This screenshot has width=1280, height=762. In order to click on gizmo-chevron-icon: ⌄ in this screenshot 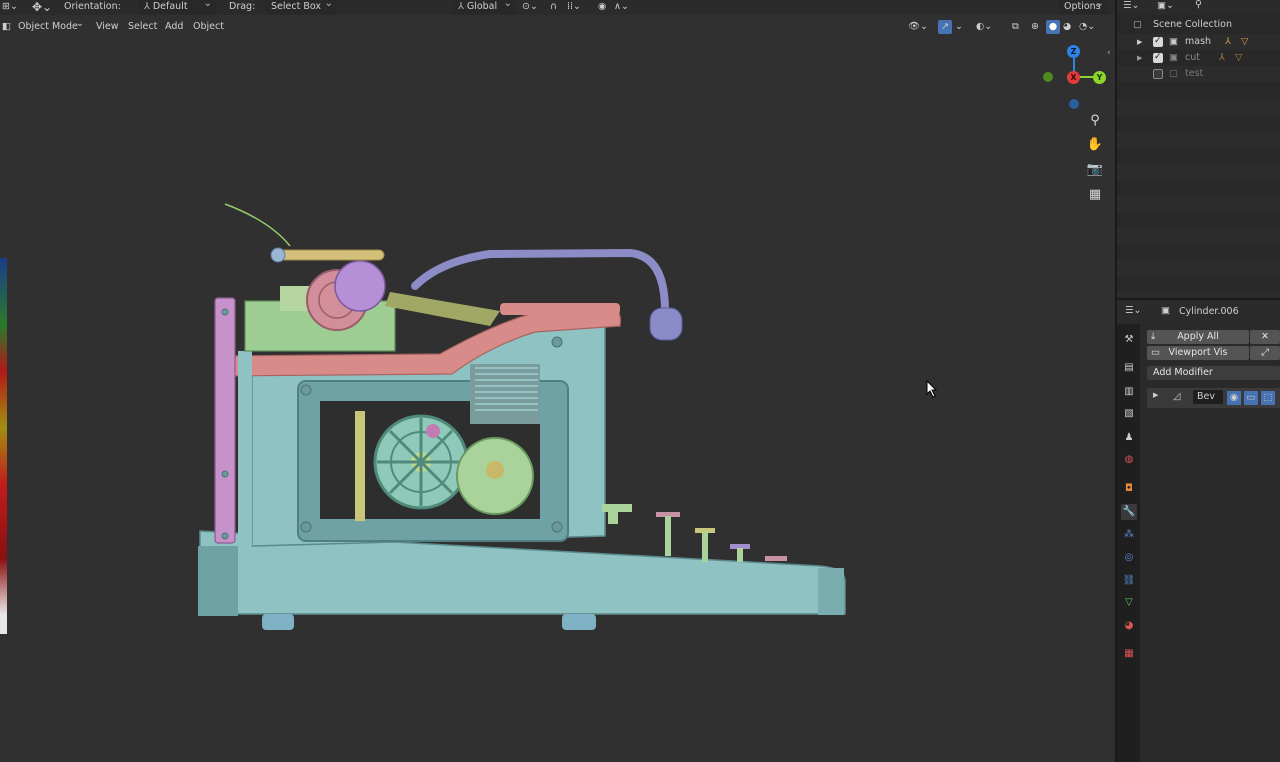, I will do `click(959, 27)`.